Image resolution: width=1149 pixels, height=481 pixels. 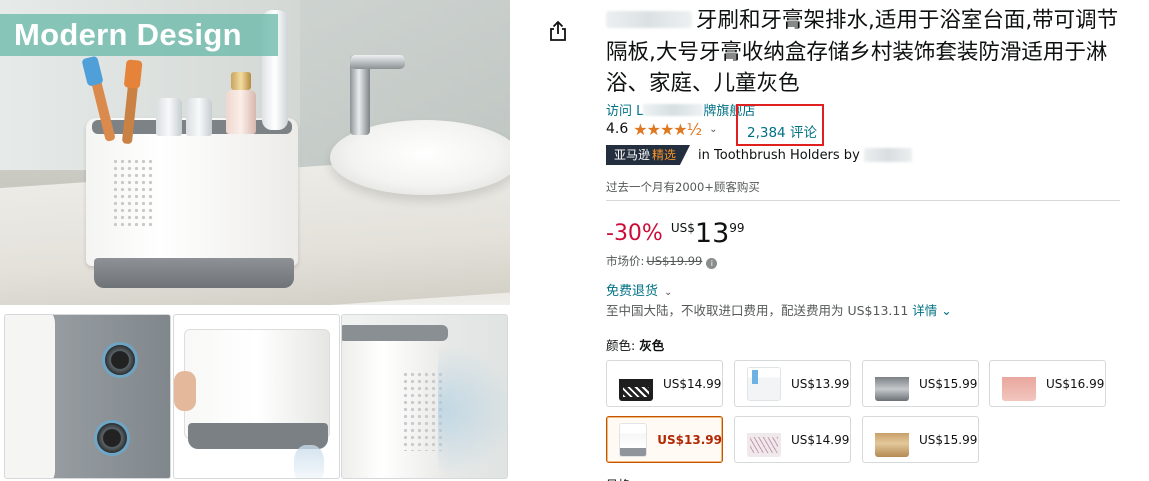 I want to click on swatch-gold: US$15.99, so click(x=920, y=439).